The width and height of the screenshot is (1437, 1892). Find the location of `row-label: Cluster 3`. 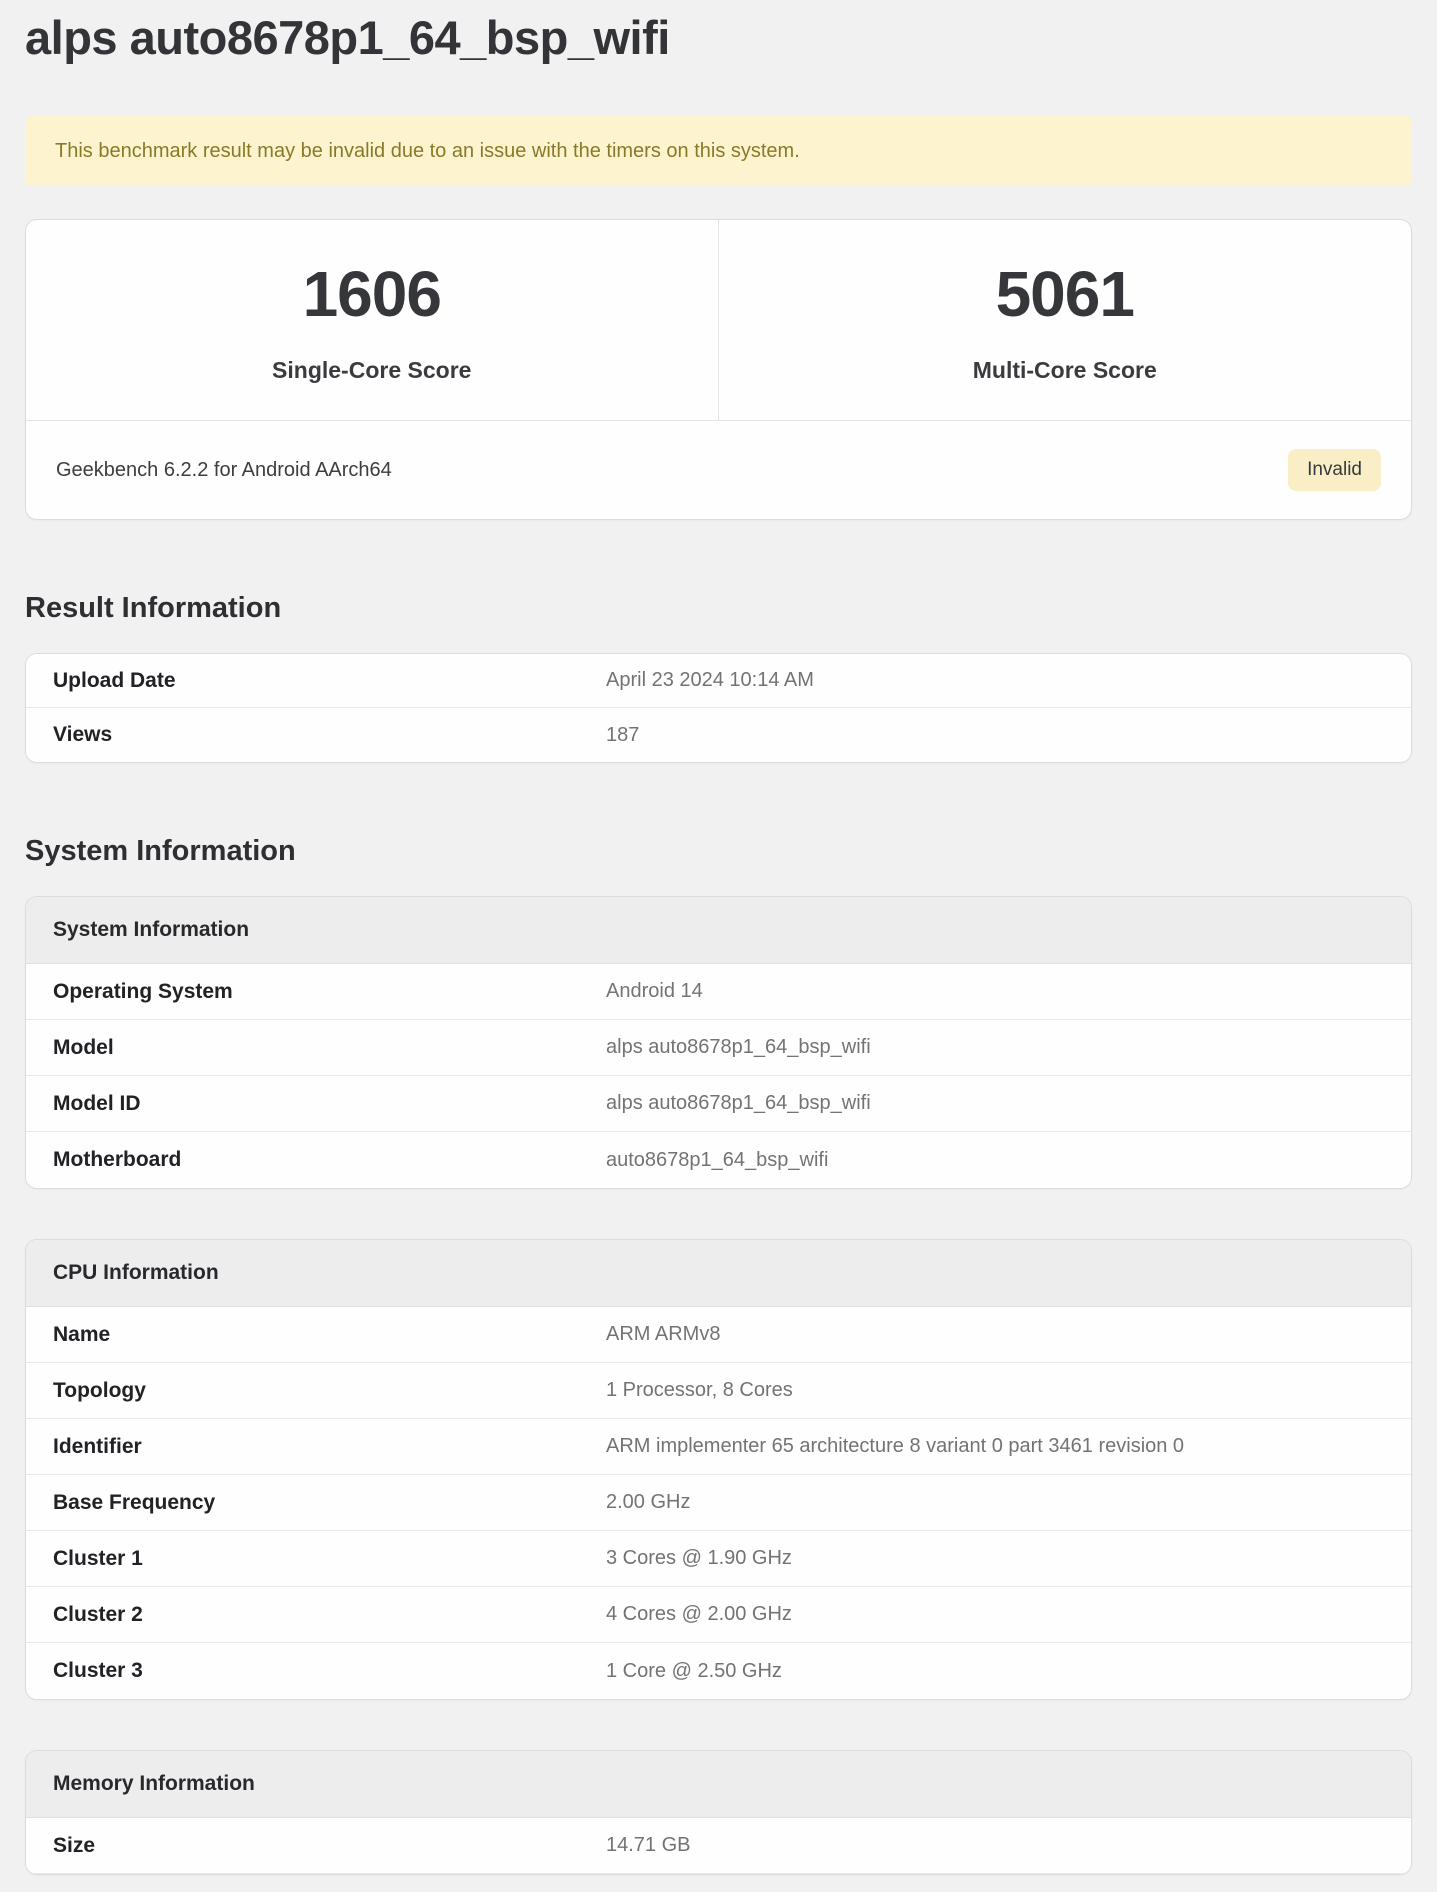

row-label: Cluster 3 is located at coordinates (98, 1671).